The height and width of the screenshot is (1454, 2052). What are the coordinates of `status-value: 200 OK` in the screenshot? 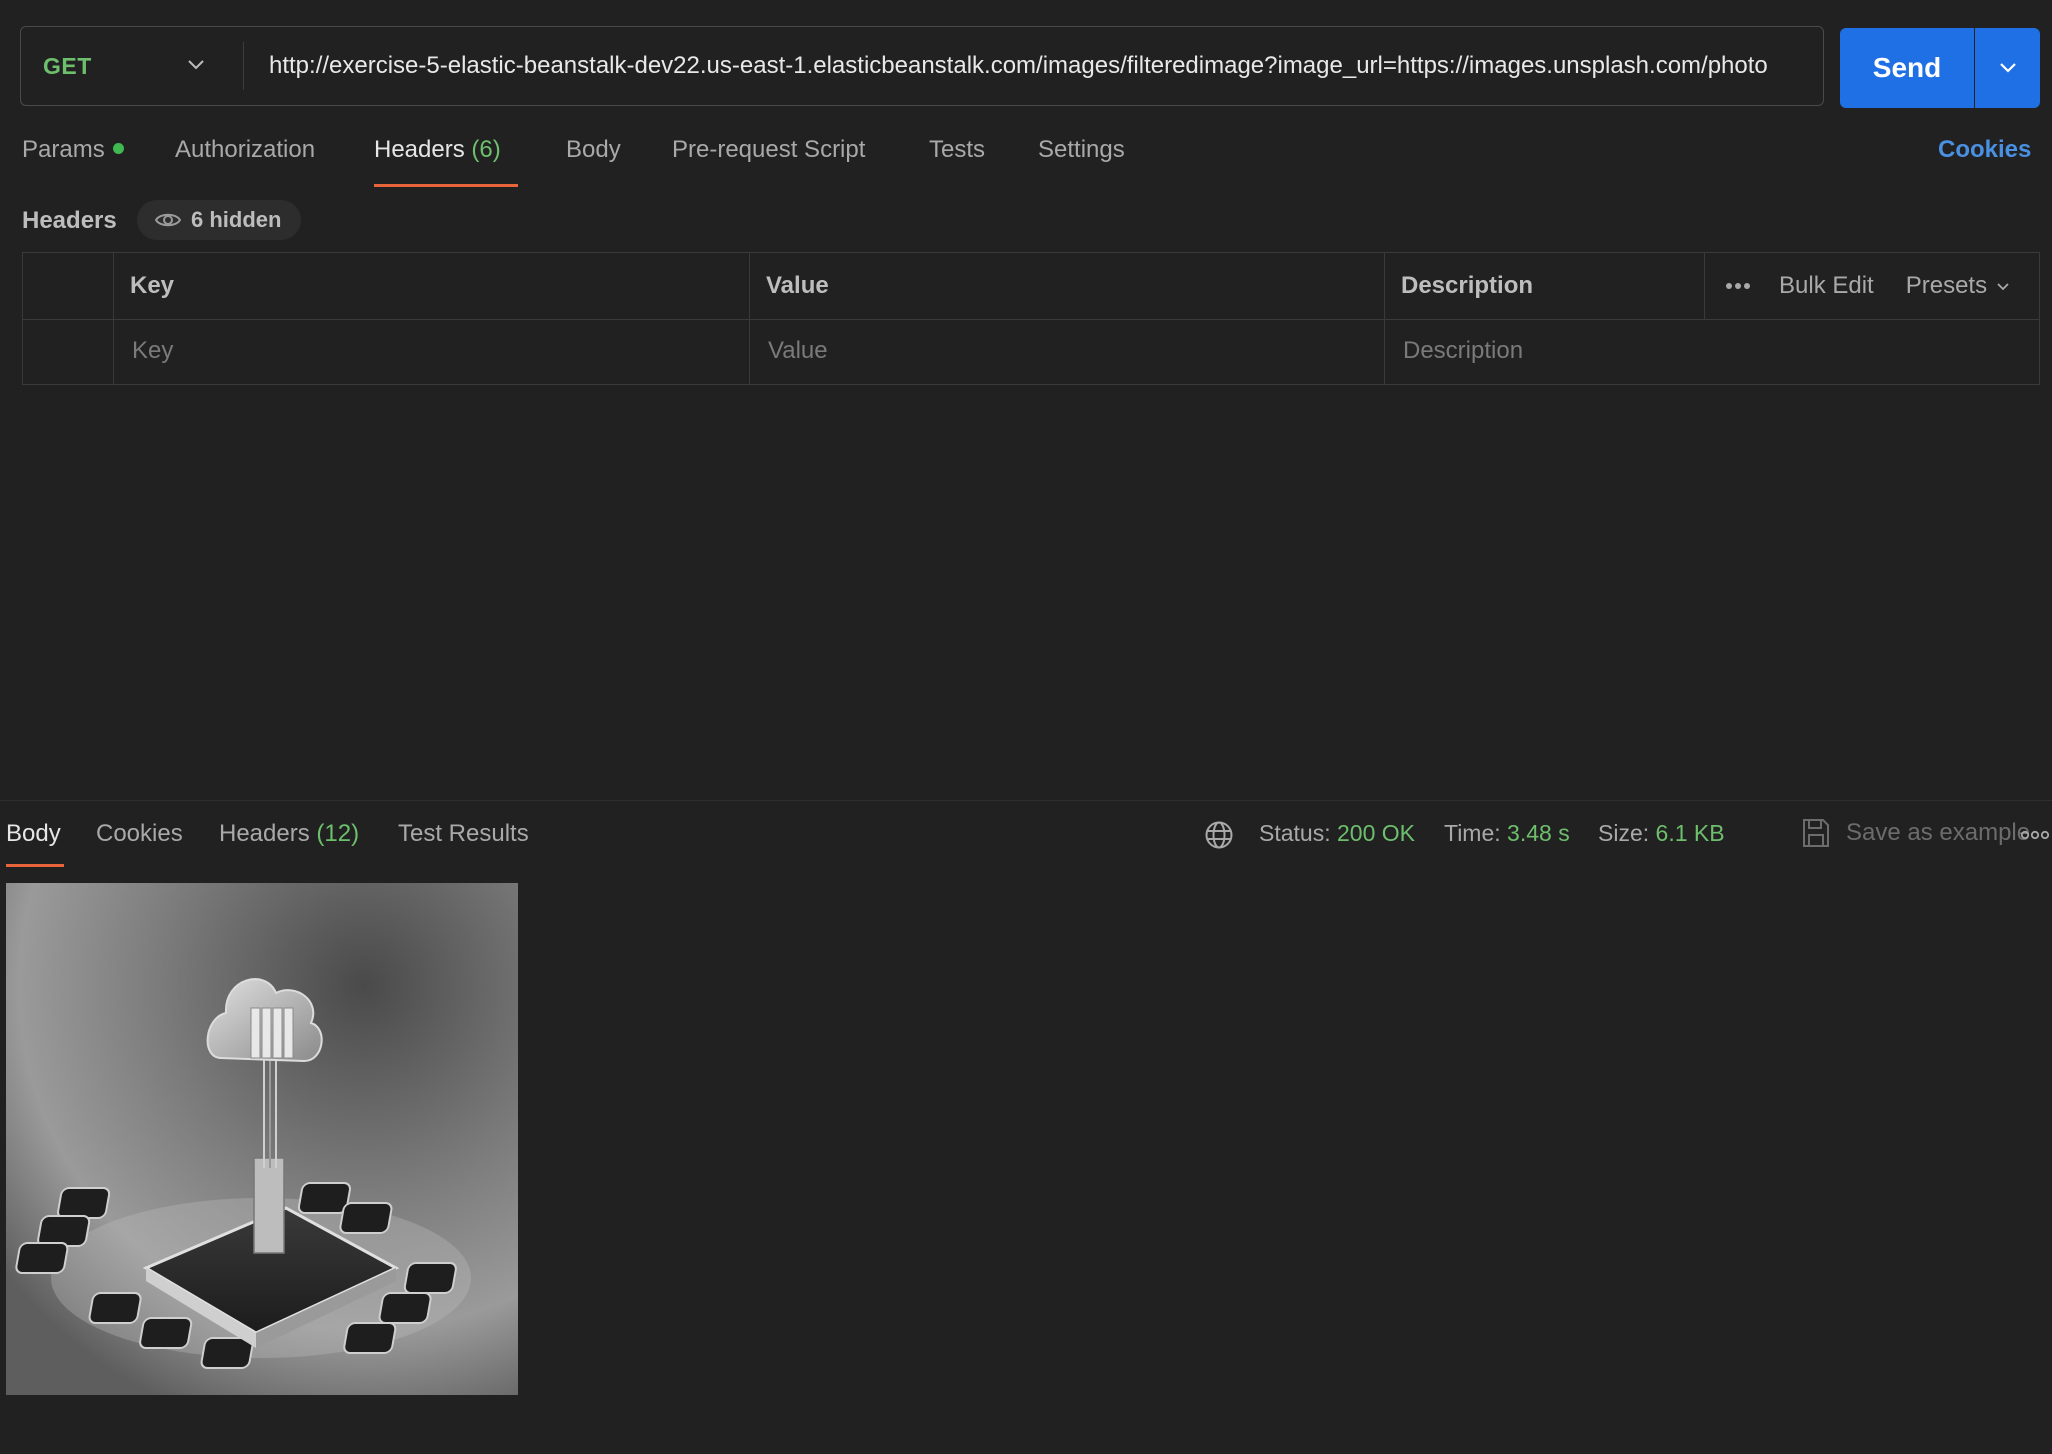 It's located at (1376, 833).